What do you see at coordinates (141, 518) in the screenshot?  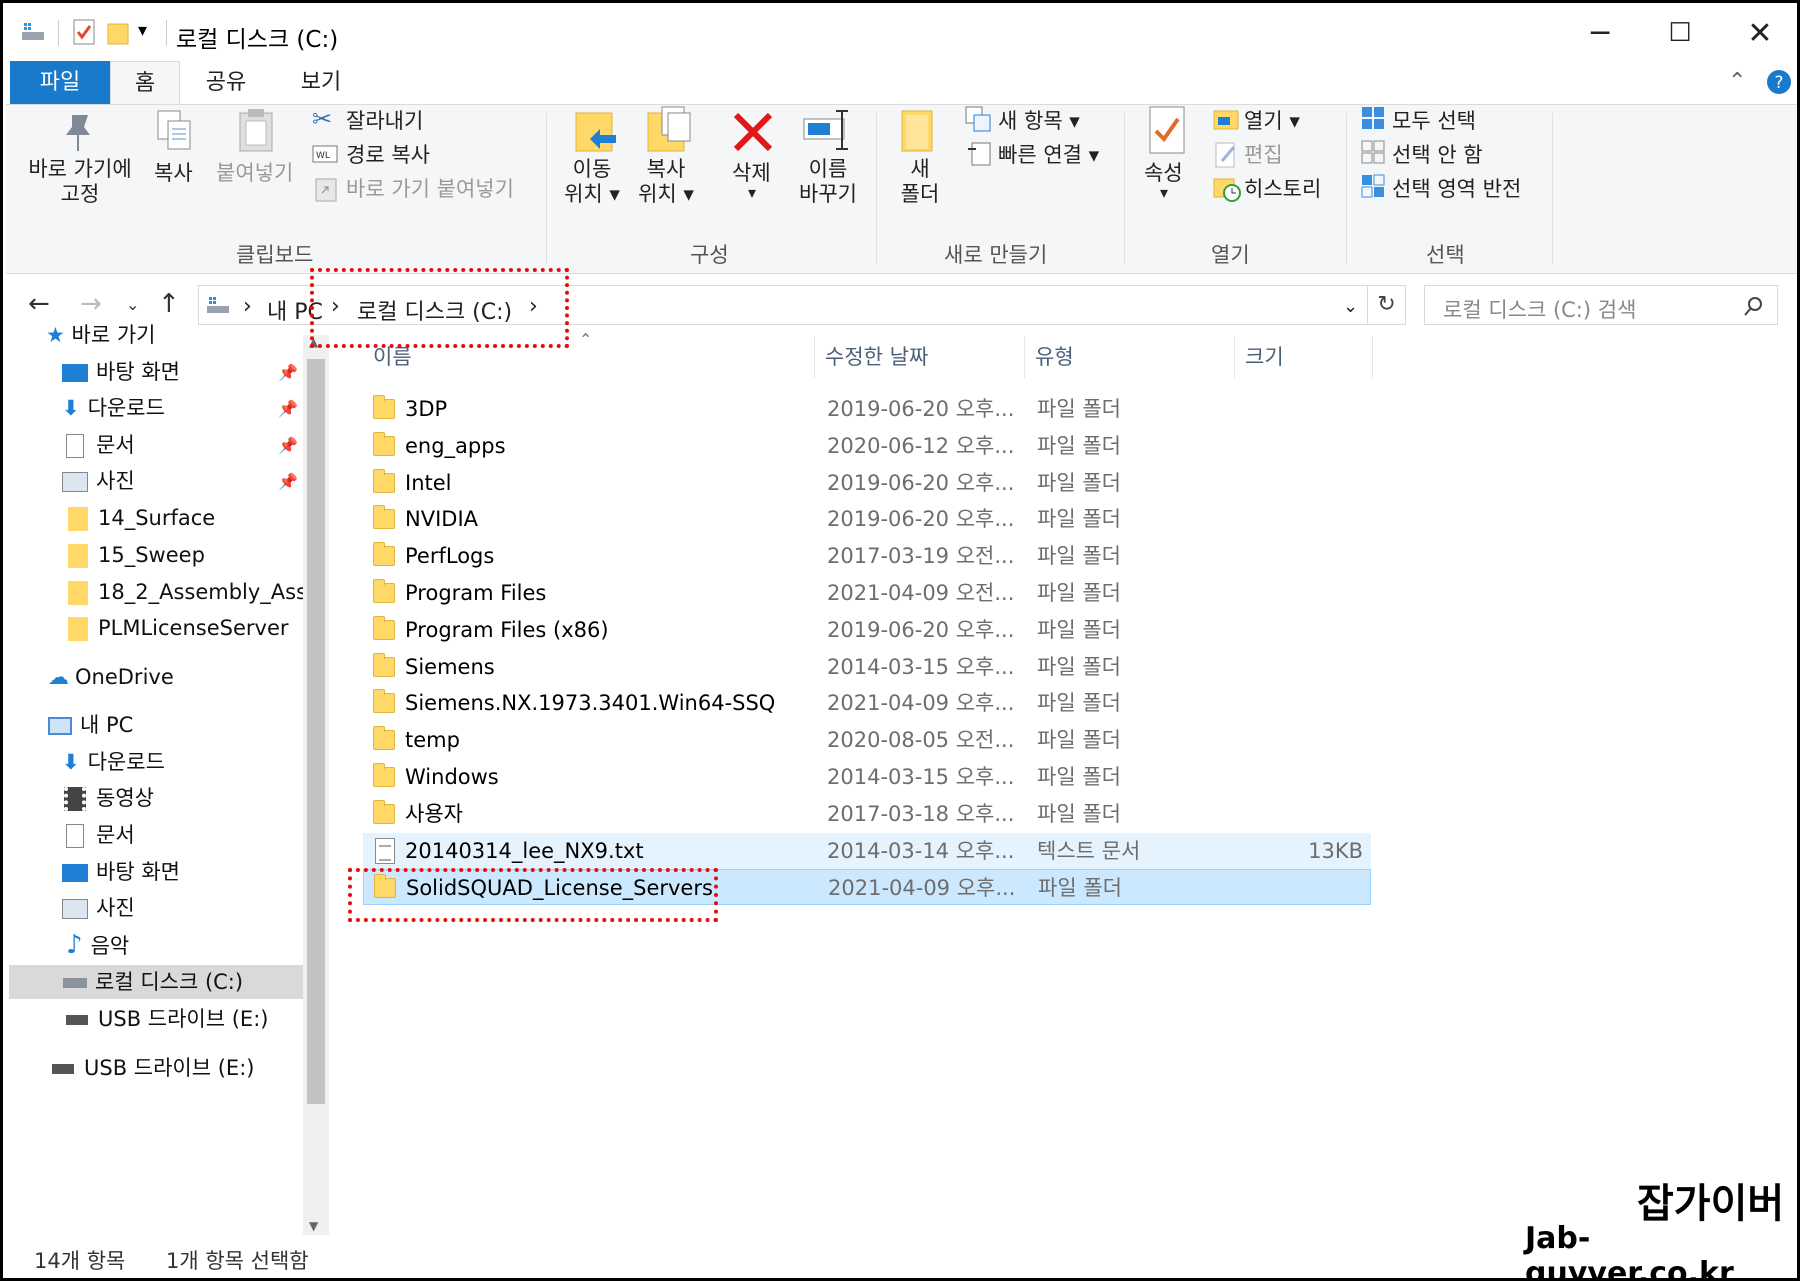 I see `nav-folder-14: 14_Surface` at bounding box center [141, 518].